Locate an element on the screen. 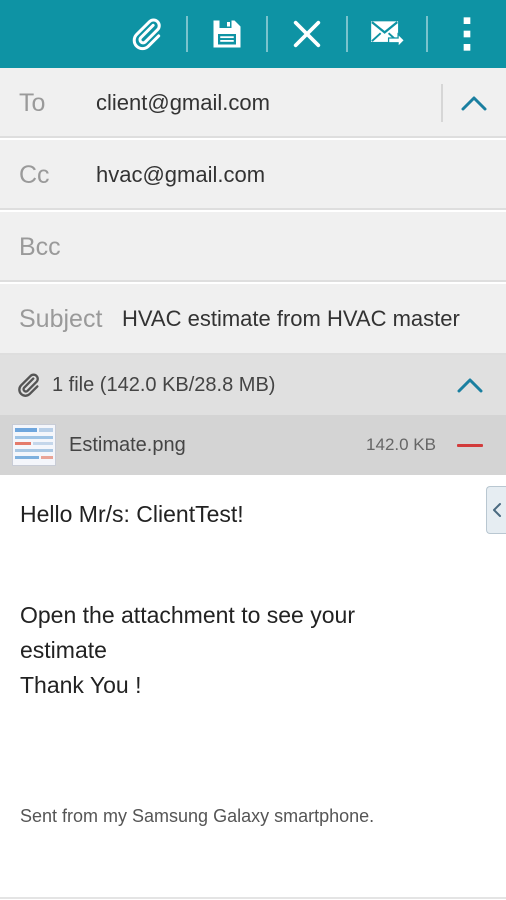  attachments-summary: 1 file (142.0 KB/28.8 MB) is located at coordinates (164, 385).